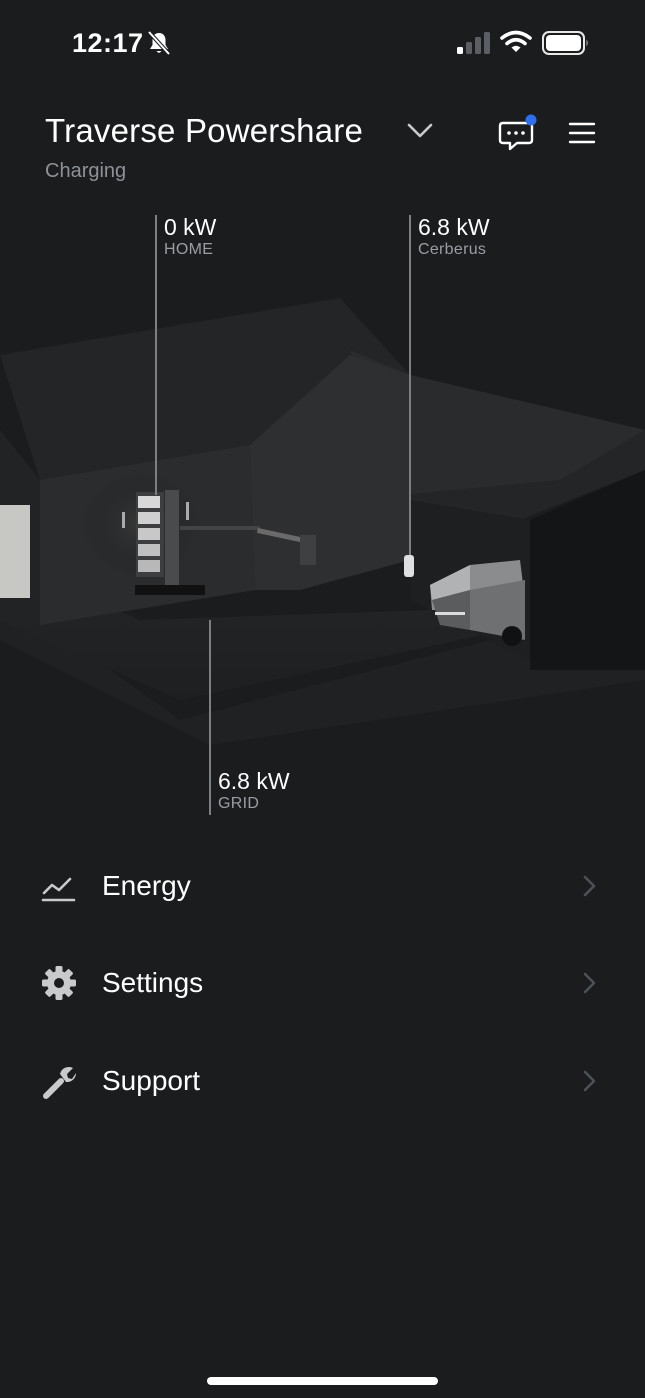 The height and width of the screenshot is (1398, 645). Describe the element at coordinates (159, 43) in the screenshot. I see `bell-off-icon` at that location.